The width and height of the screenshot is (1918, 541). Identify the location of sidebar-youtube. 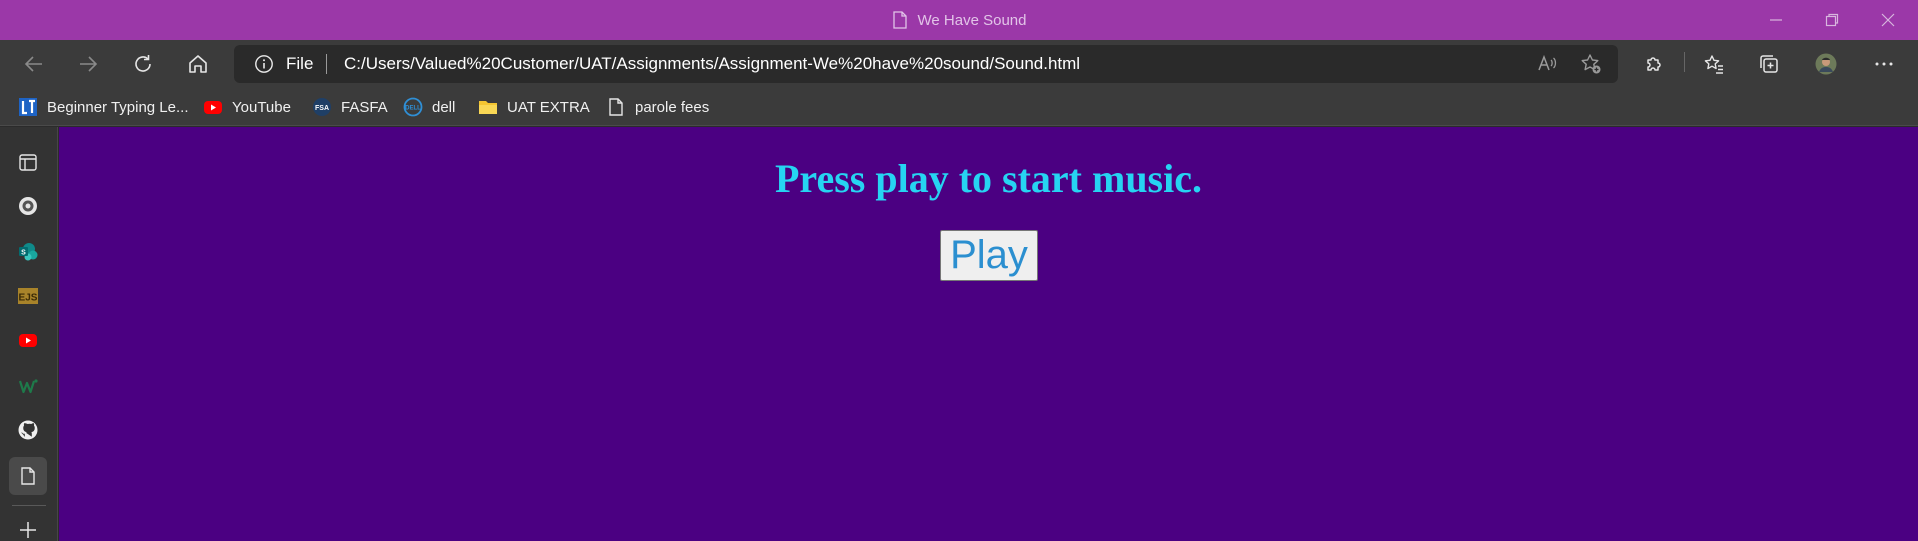
(28, 340).